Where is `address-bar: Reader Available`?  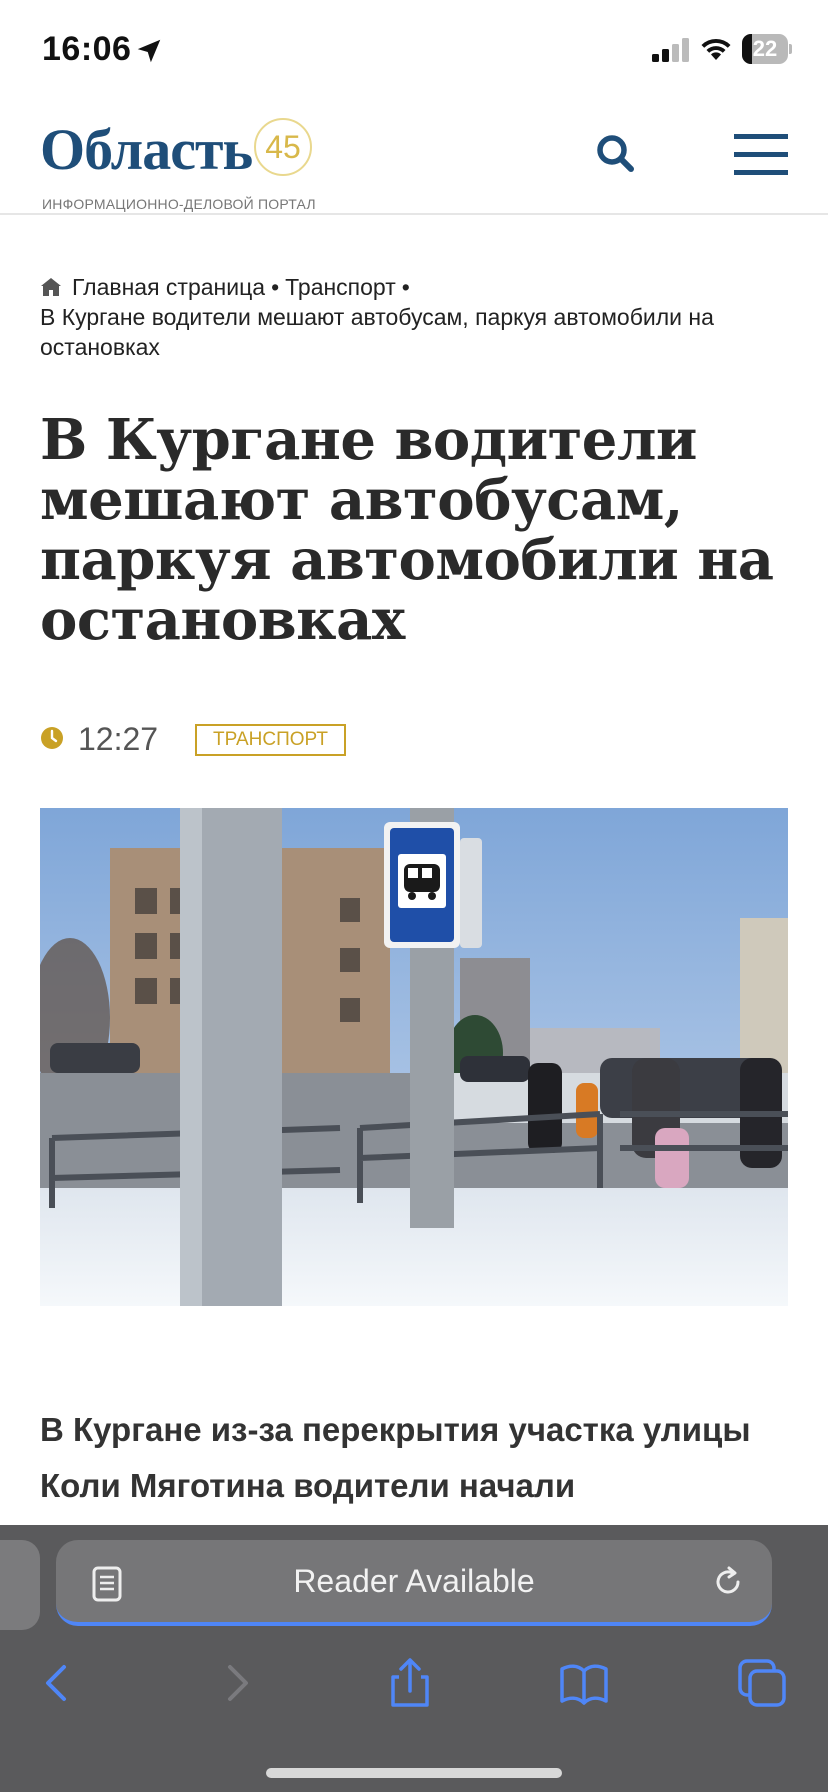
address-bar: Reader Available is located at coordinates (414, 1583).